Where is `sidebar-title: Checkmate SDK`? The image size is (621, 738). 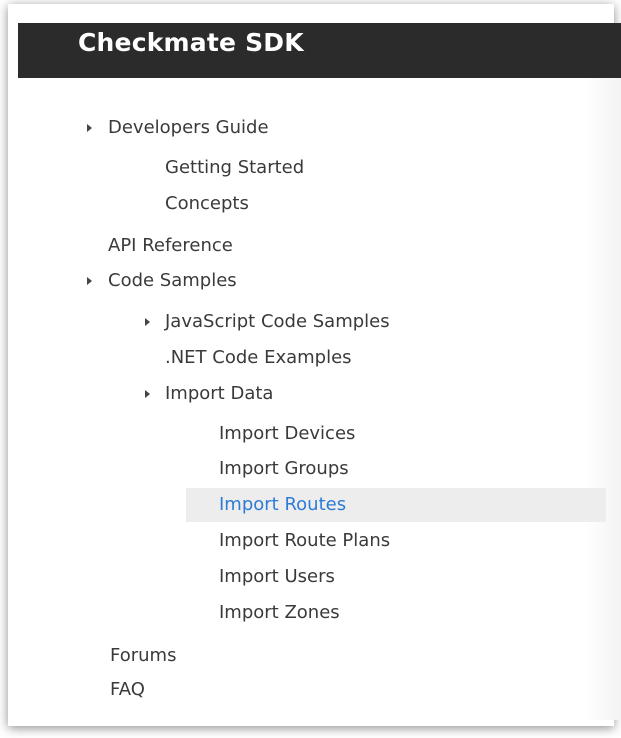 sidebar-title: Checkmate SDK is located at coordinates (191, 42).